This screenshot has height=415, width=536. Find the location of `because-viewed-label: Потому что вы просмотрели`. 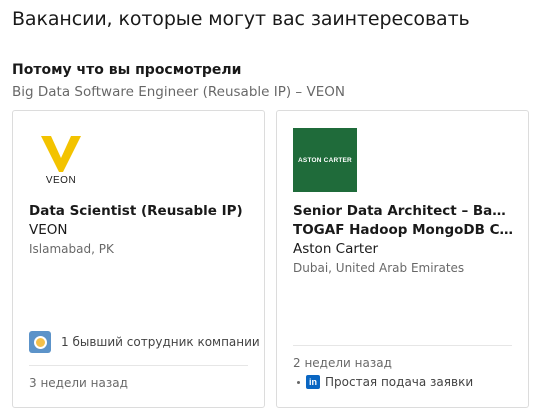

because-viewed-label: Потому что вы просмотрели is located at coordinates (127, 70).